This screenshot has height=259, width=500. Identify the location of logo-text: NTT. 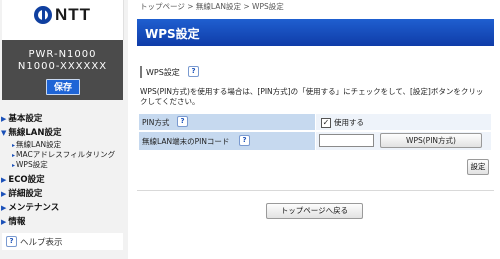
(73, 14).